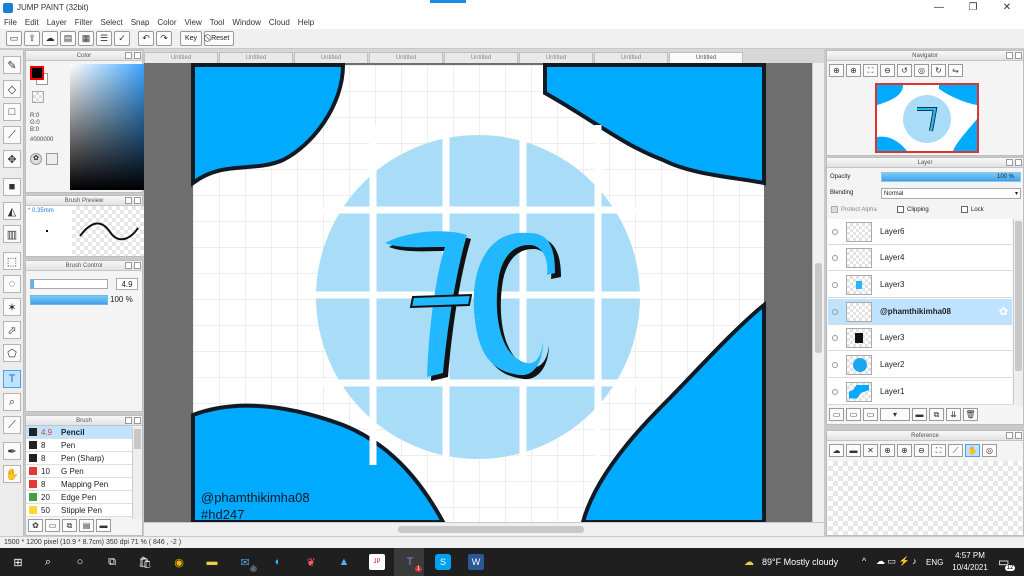 Image resolution: width=1024 pixels, height=576 pixels. What do you see at coordinates (103, 525) in the screenshot?
I see `brush-folder-icon: ▬` at bounding box center [103, 525].